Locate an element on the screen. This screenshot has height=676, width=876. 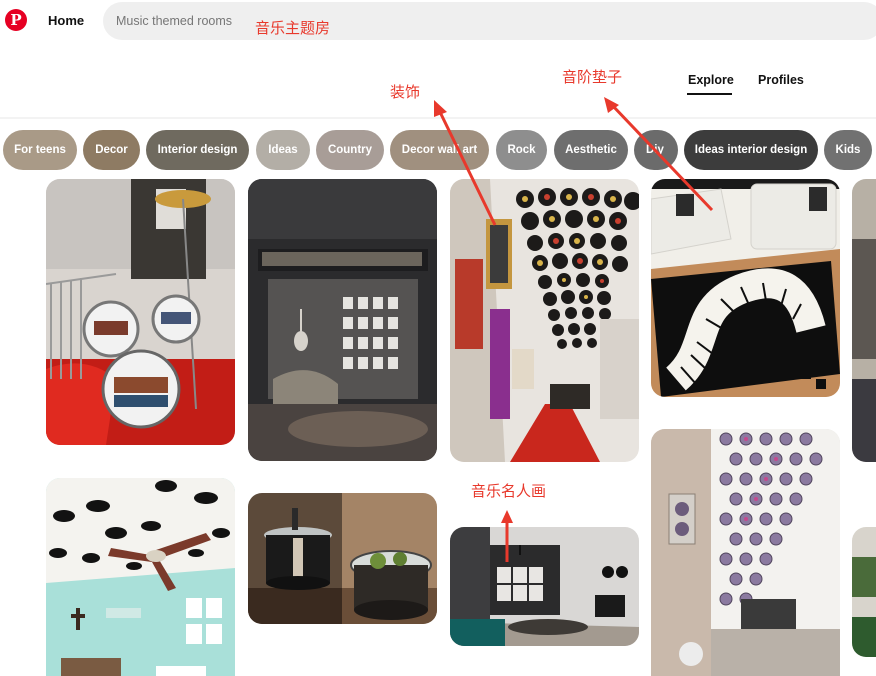
chip-ideas: Ideas is located at coordinates (283, 150).